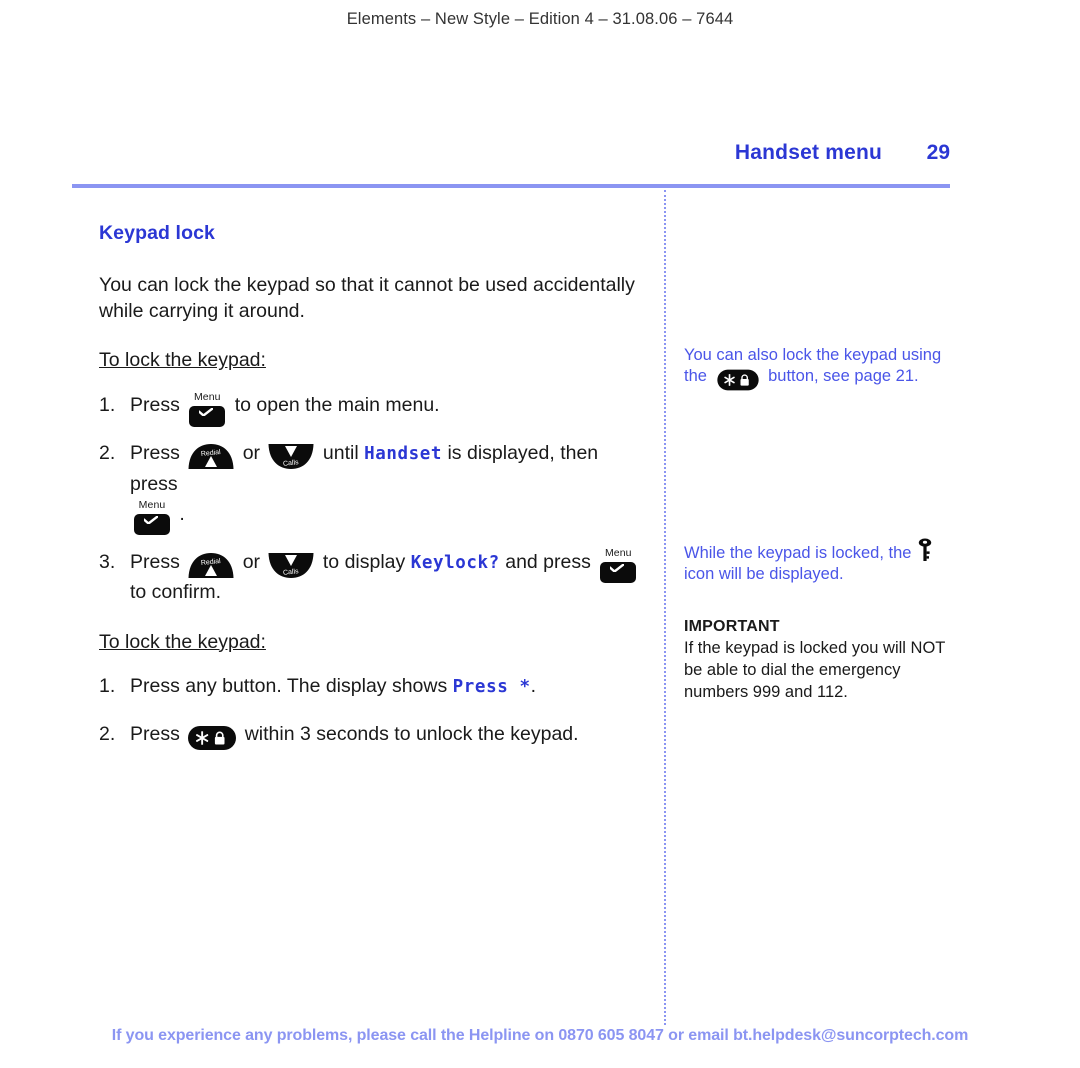 The image size is (1080, 1068). Describe the element at coordinates (364, 562) in the screenshot. I see `step-text-mid2: to display` at that location.